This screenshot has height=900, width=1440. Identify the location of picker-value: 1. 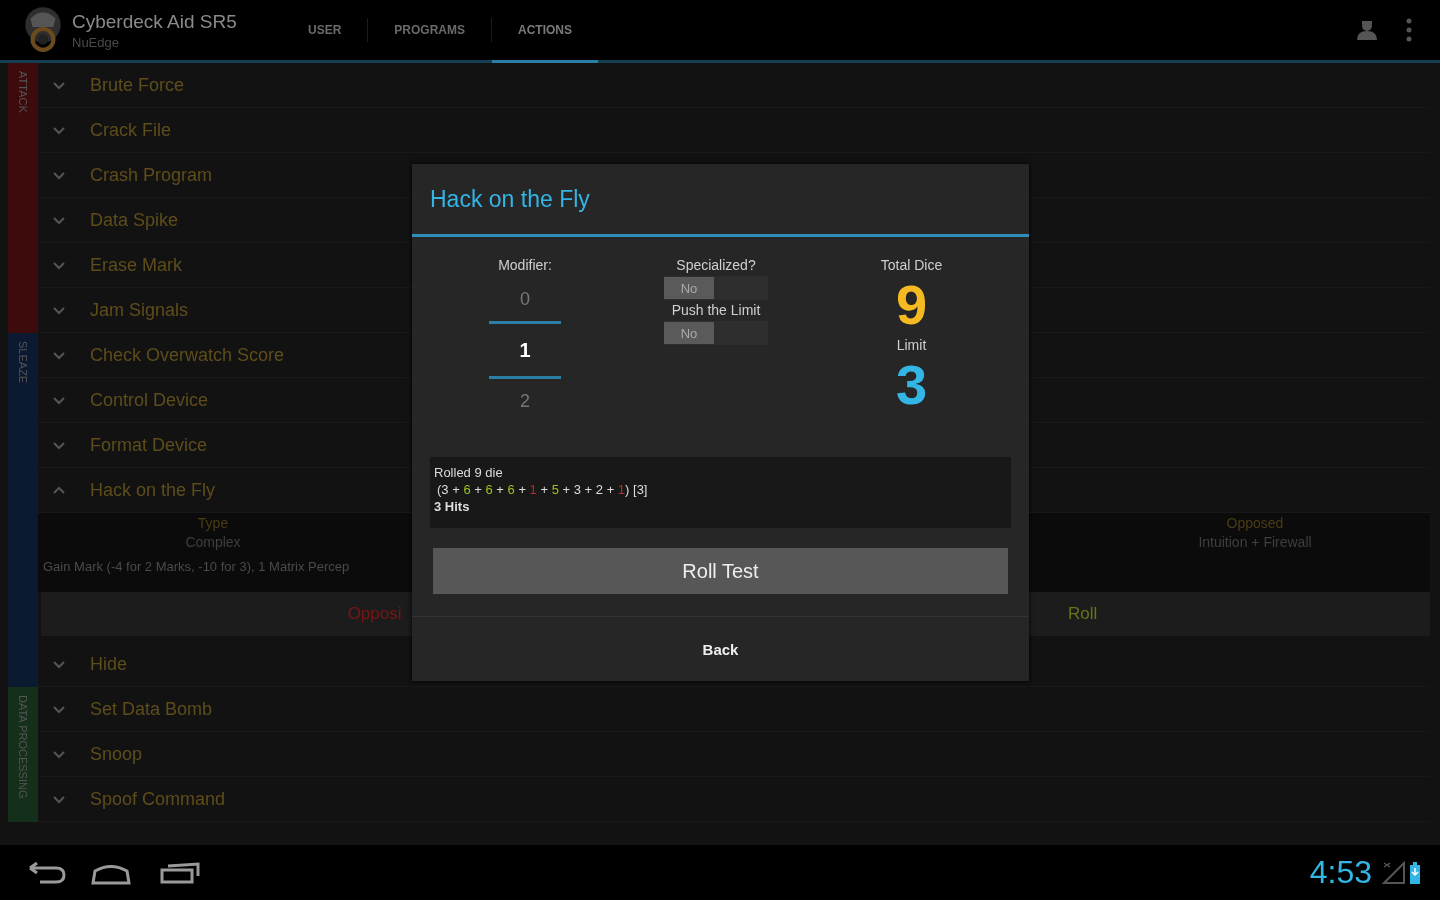
(525, 350).